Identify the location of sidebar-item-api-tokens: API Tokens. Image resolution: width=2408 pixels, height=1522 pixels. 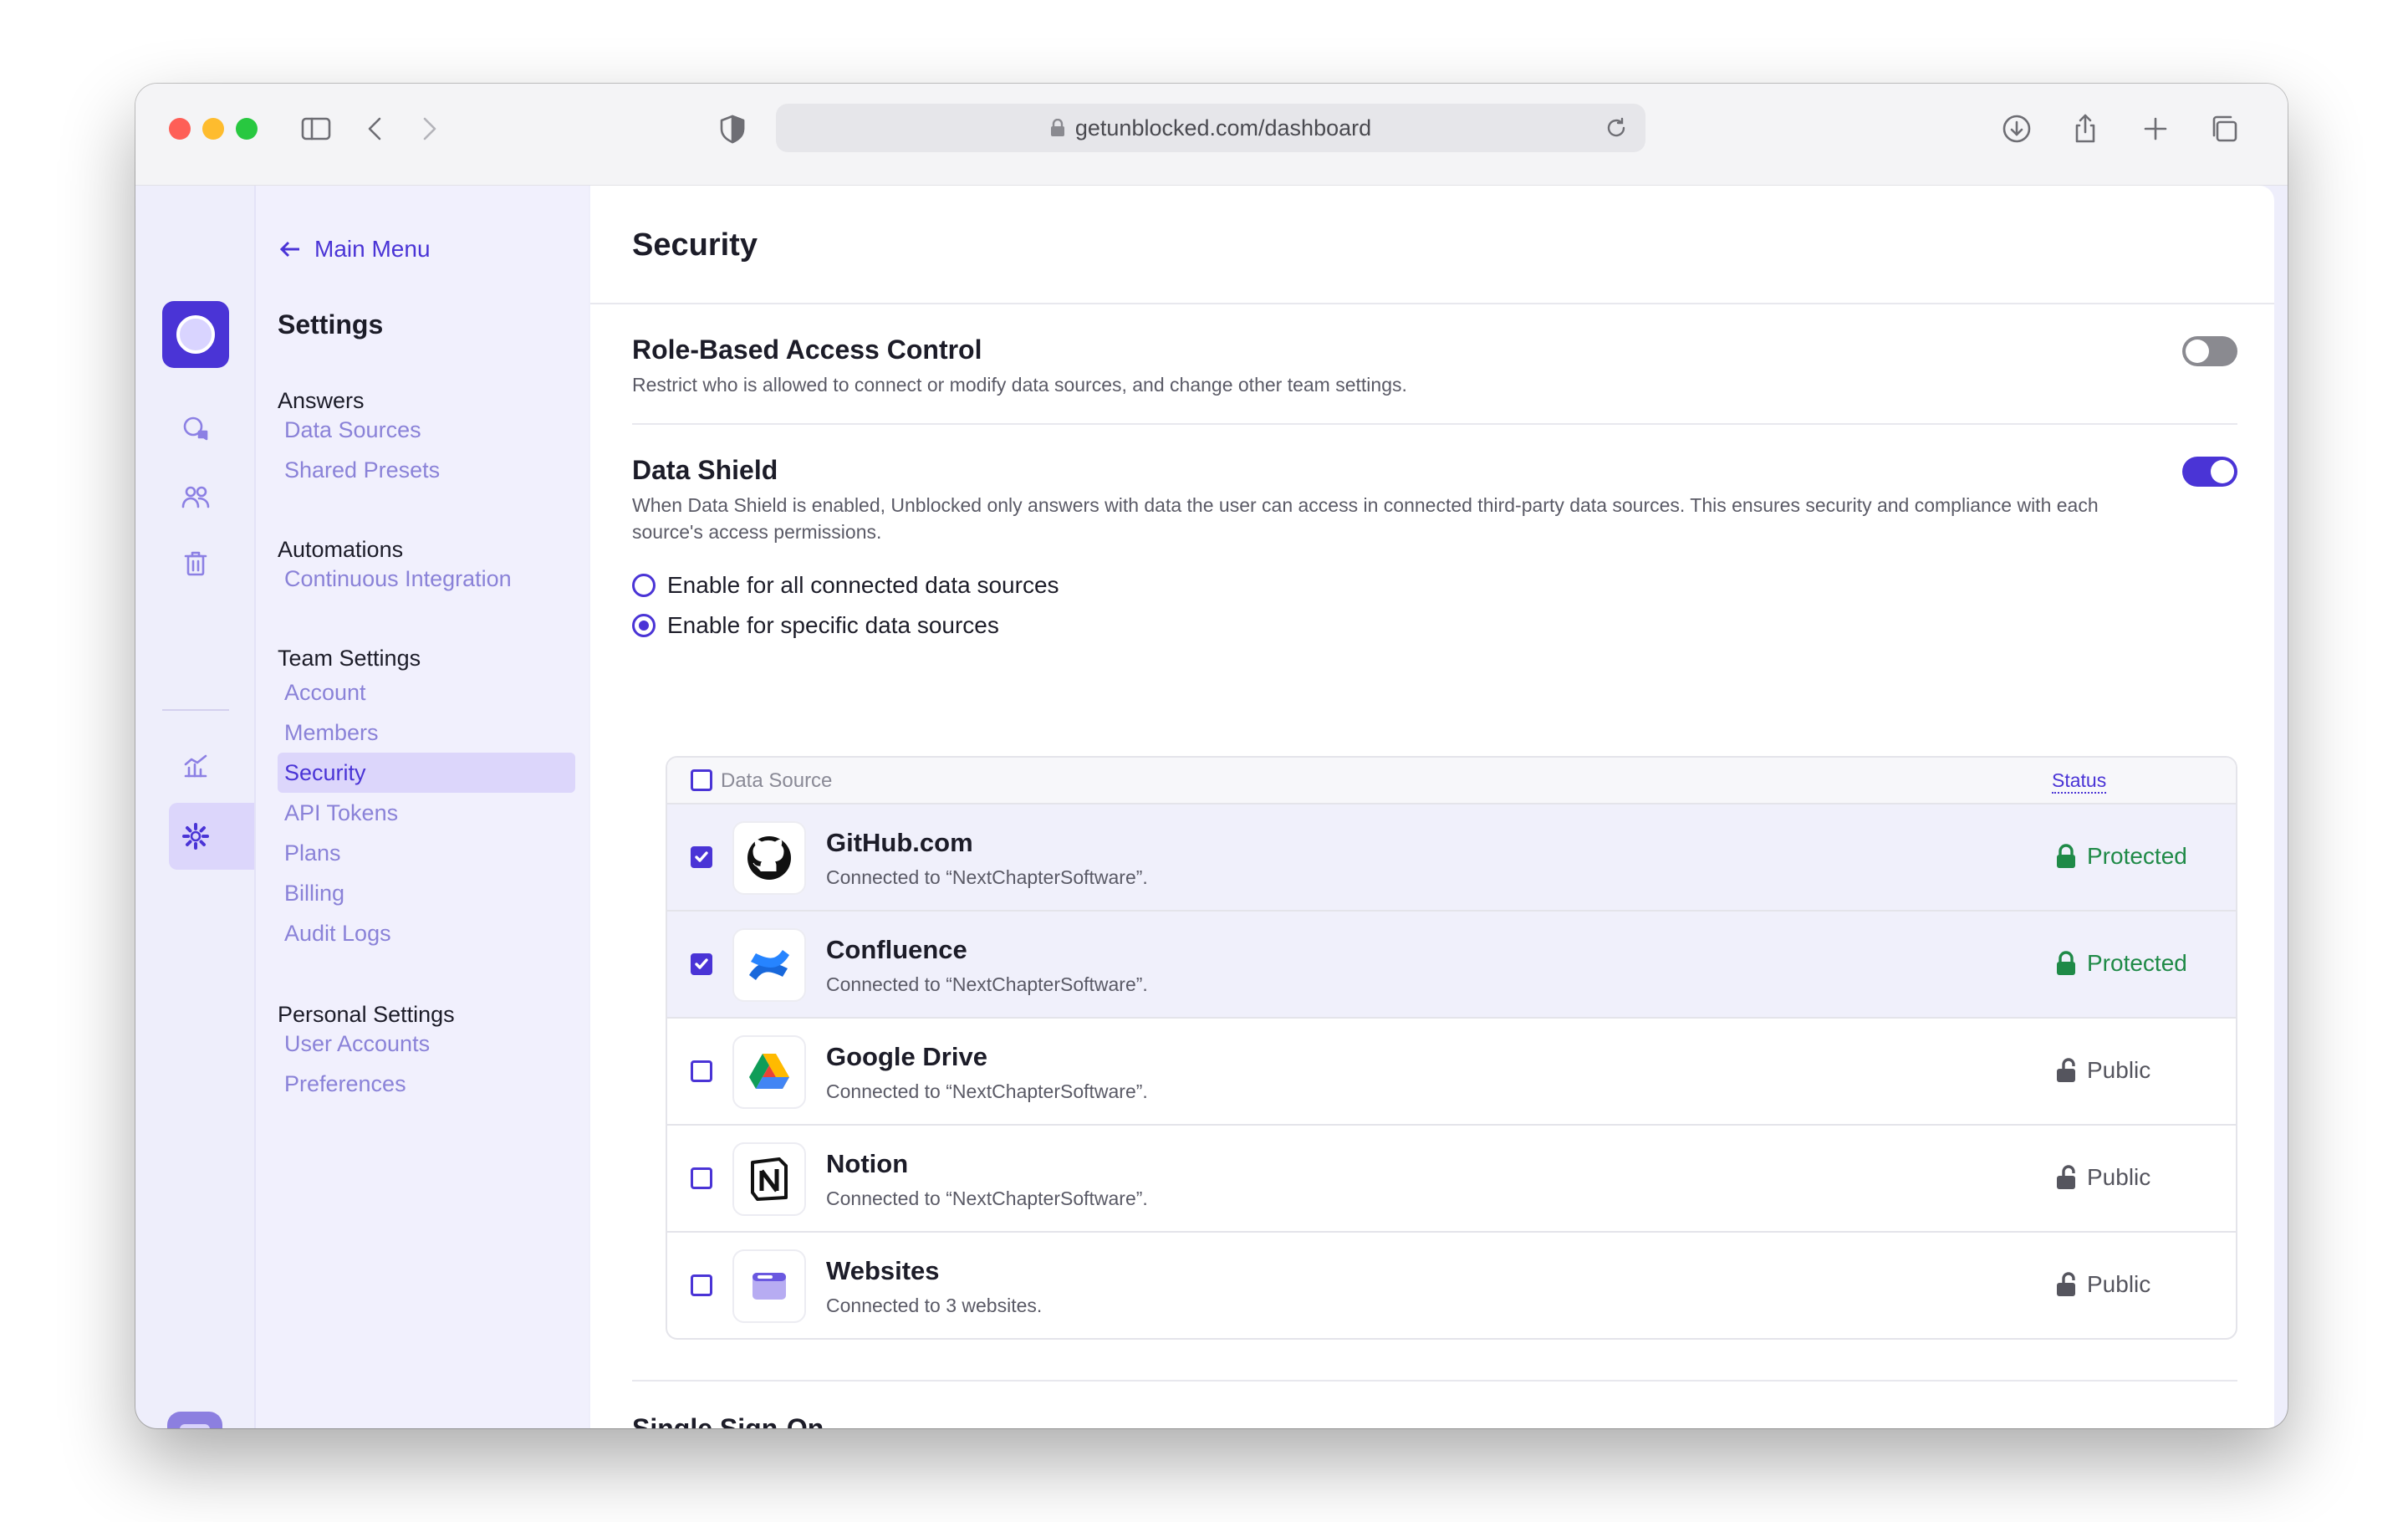
(427, 813).